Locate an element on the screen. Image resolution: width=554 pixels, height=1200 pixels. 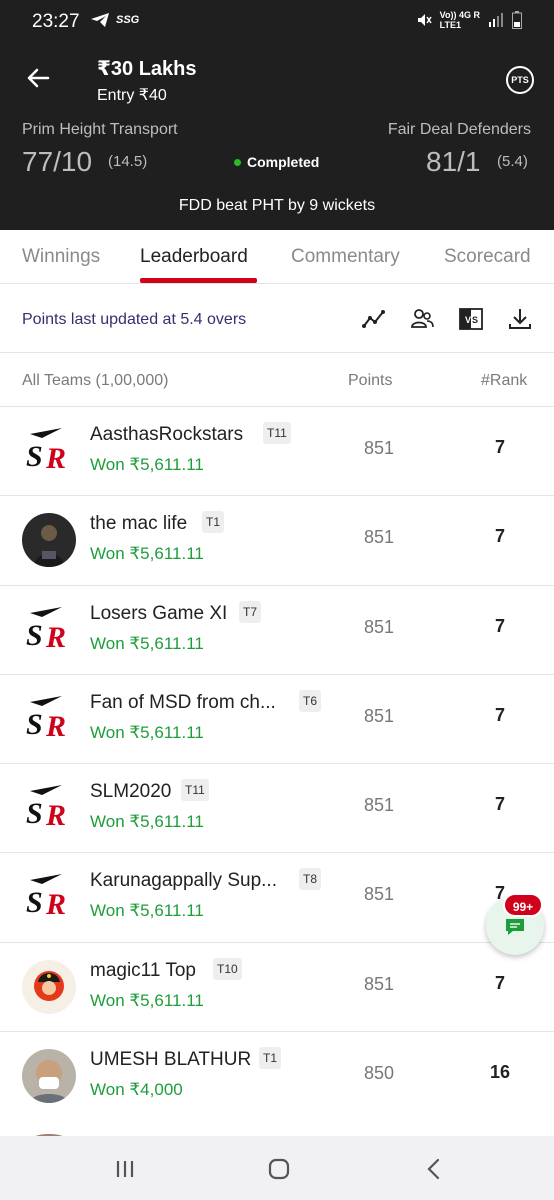
team-number-badge: T7 is located at coordinates (250, 611).